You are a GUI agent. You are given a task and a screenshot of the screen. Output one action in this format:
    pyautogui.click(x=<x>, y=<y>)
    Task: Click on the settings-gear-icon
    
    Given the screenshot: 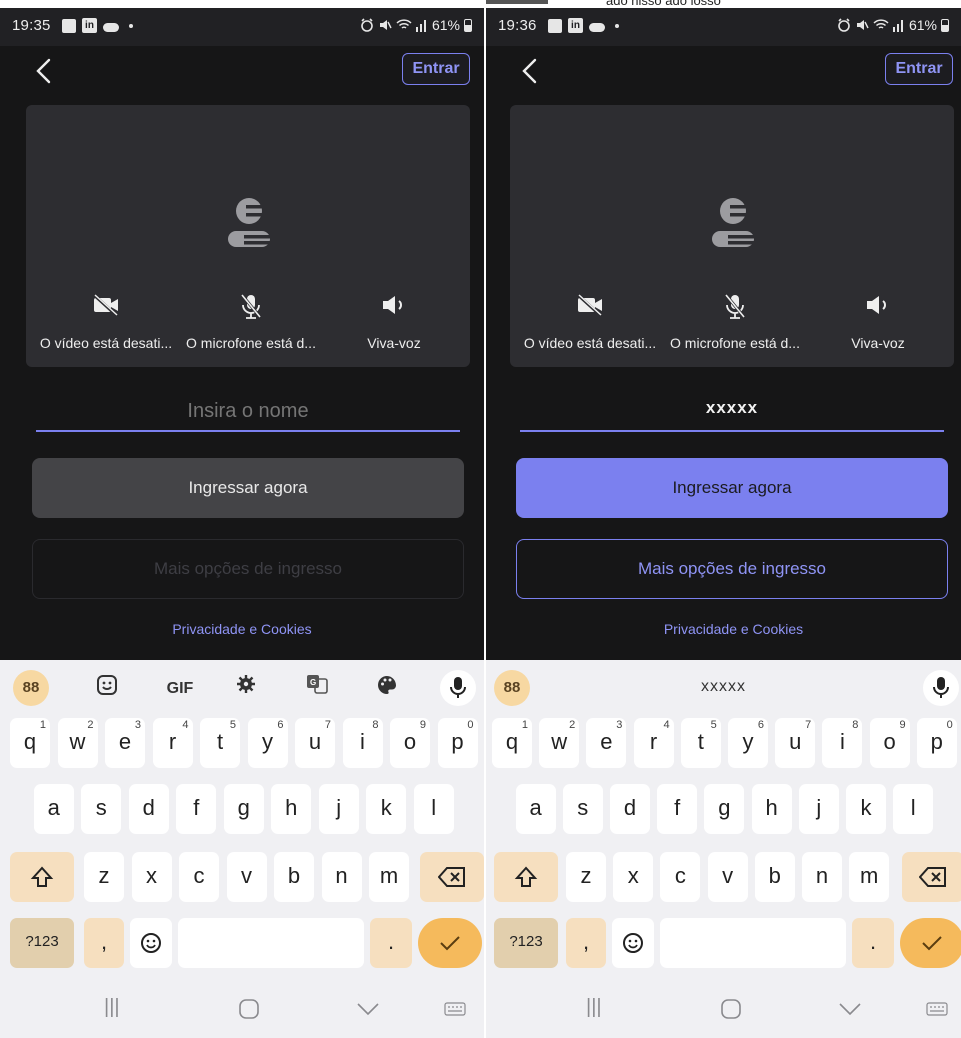 What is the action you would take?
    pyautogui.click(x=246, y=689)
    